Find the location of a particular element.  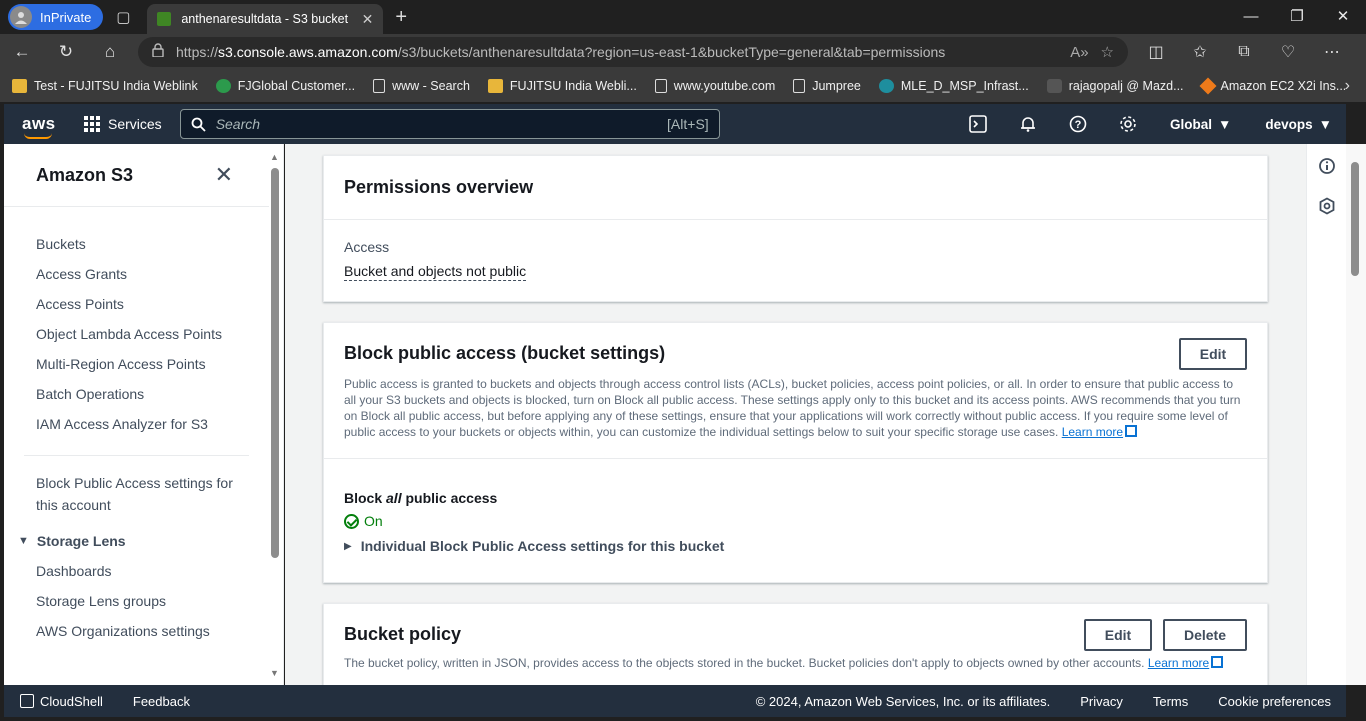

sidebar-item-access-points: Access Points is located at coordinates (143, 304).